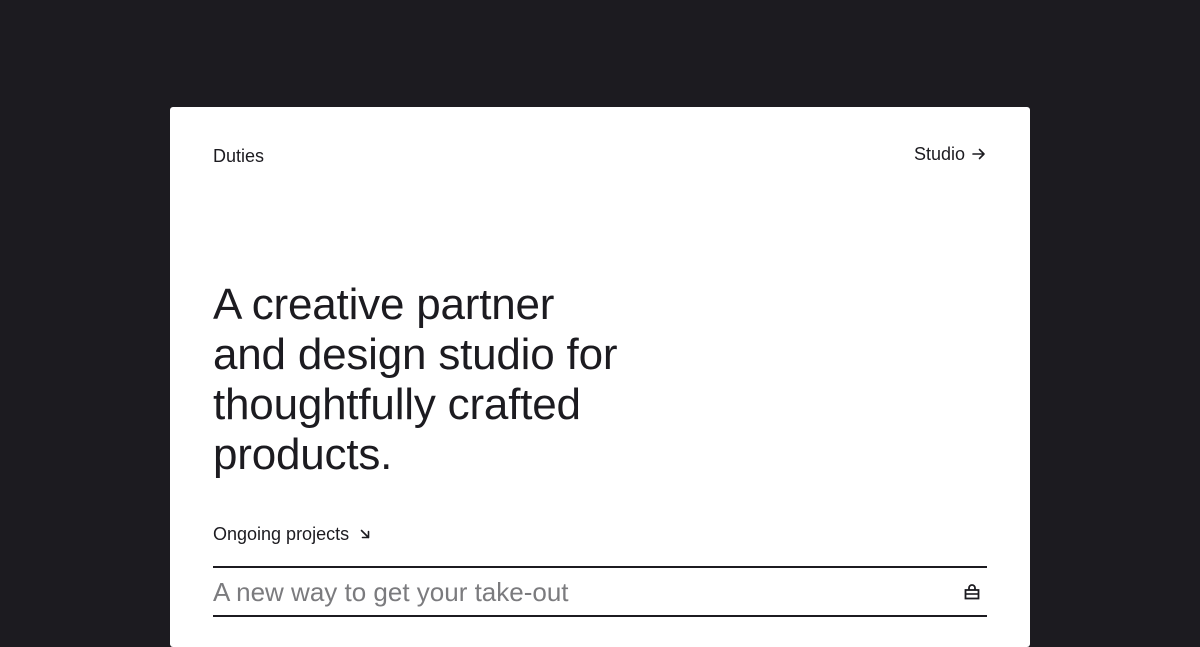 The width and height of the screenshot is (1200, 647). Describe the element at coordinates (979, 154) in the screenshot. I see `arrow-right-icon` at that location.